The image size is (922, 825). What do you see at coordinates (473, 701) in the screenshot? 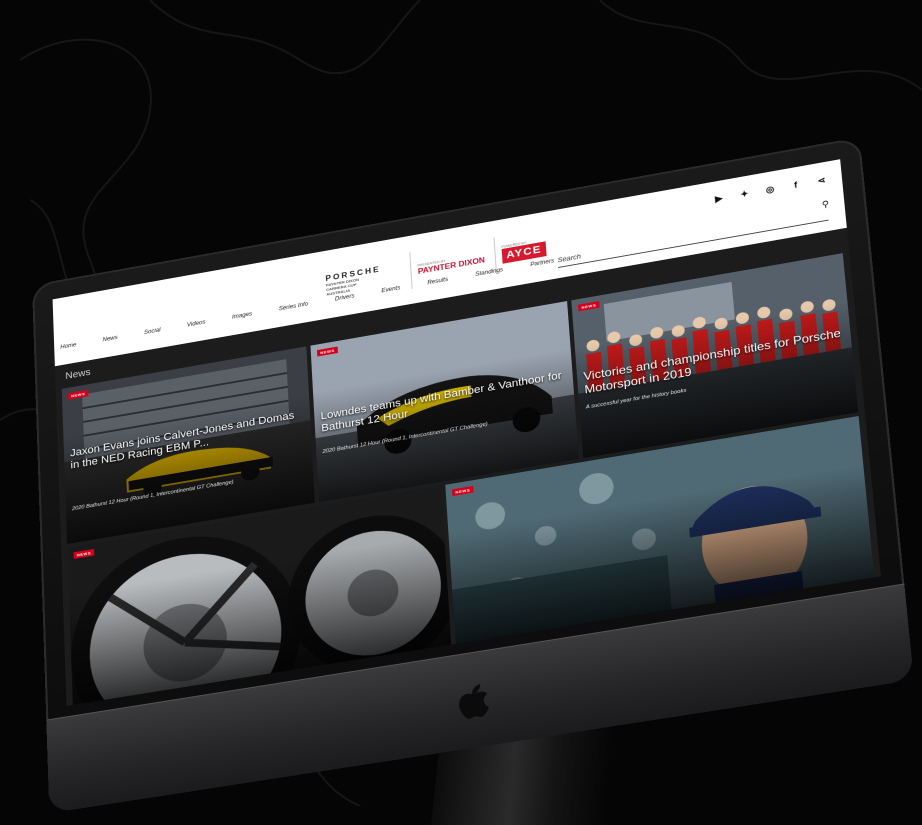
I see `apple-icon` at bounding box center [473, 701].